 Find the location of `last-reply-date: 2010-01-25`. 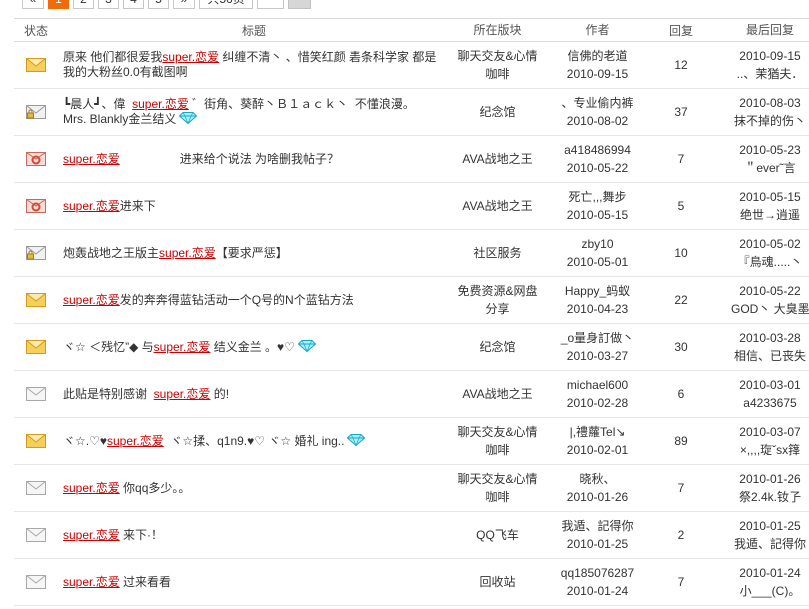

last-reply-date: 2010-01-25 is located at coordinates (770, 526).